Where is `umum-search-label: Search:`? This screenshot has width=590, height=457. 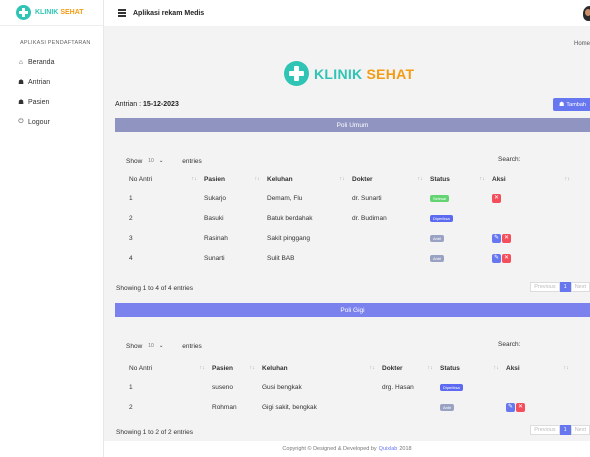 umum-search-label: Search: is located at coordinates (509, 159).